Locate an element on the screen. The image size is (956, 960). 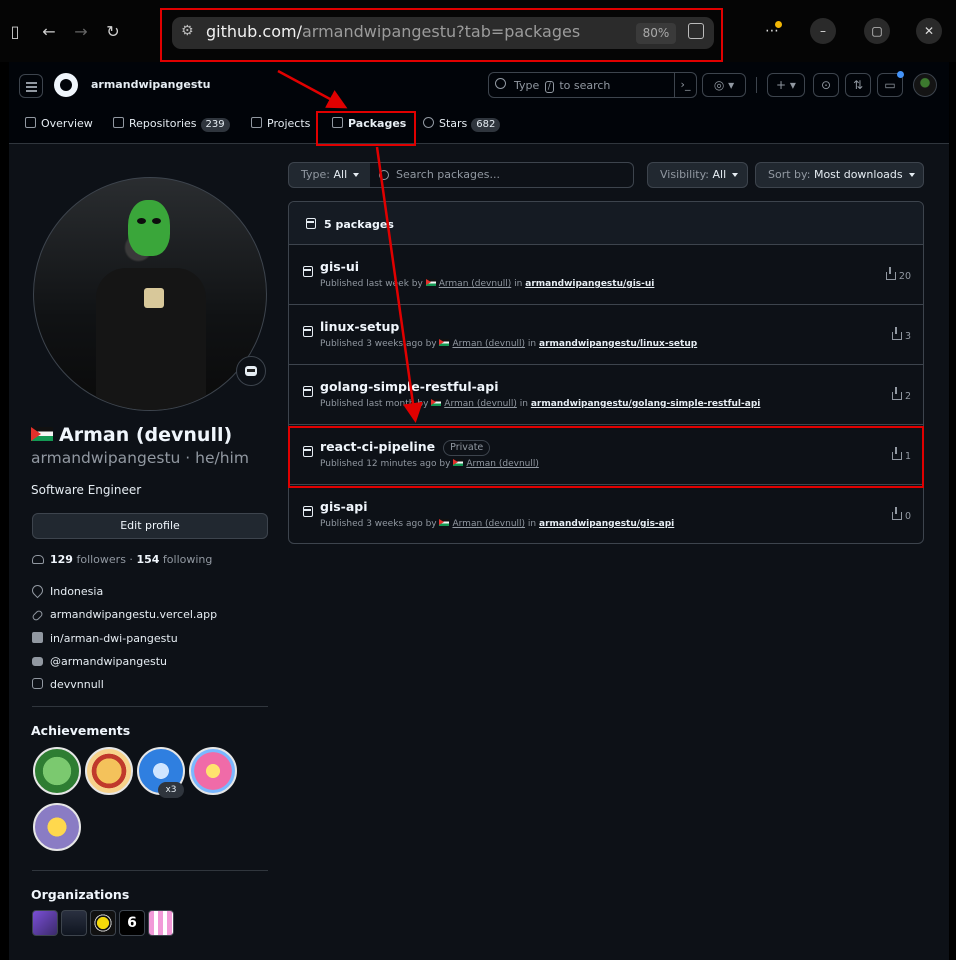
package-repo-link: armandwipangestu/linux-setup is located at coordinates (618, 344).